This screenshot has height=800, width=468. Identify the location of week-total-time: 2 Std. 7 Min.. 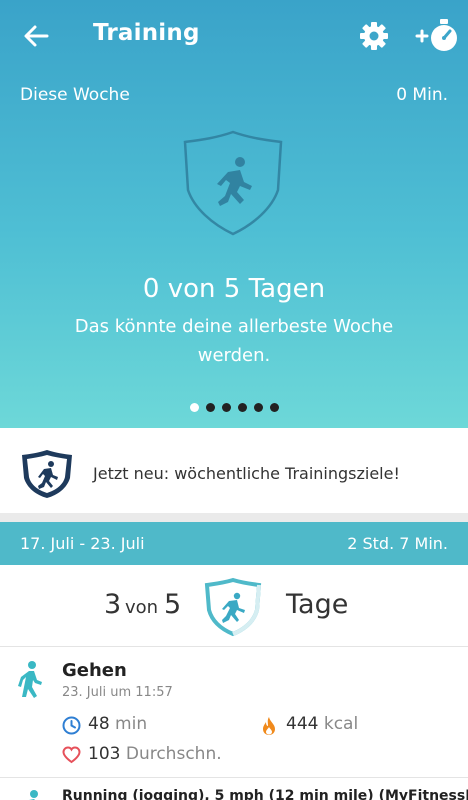
(397, 543).